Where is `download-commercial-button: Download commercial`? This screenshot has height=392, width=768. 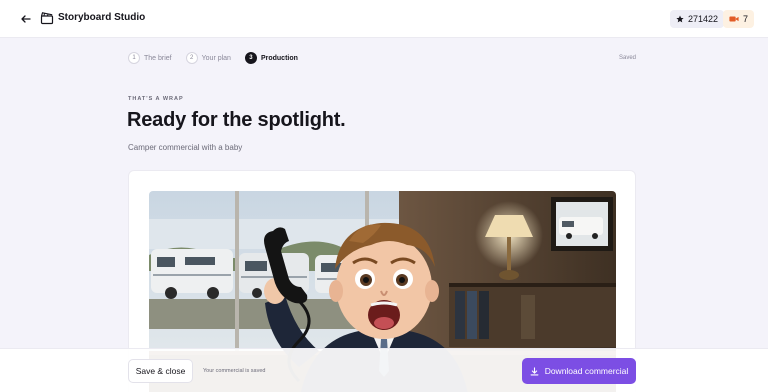
download-commercial-button: Download commercial is located at coordinates (579, 371).